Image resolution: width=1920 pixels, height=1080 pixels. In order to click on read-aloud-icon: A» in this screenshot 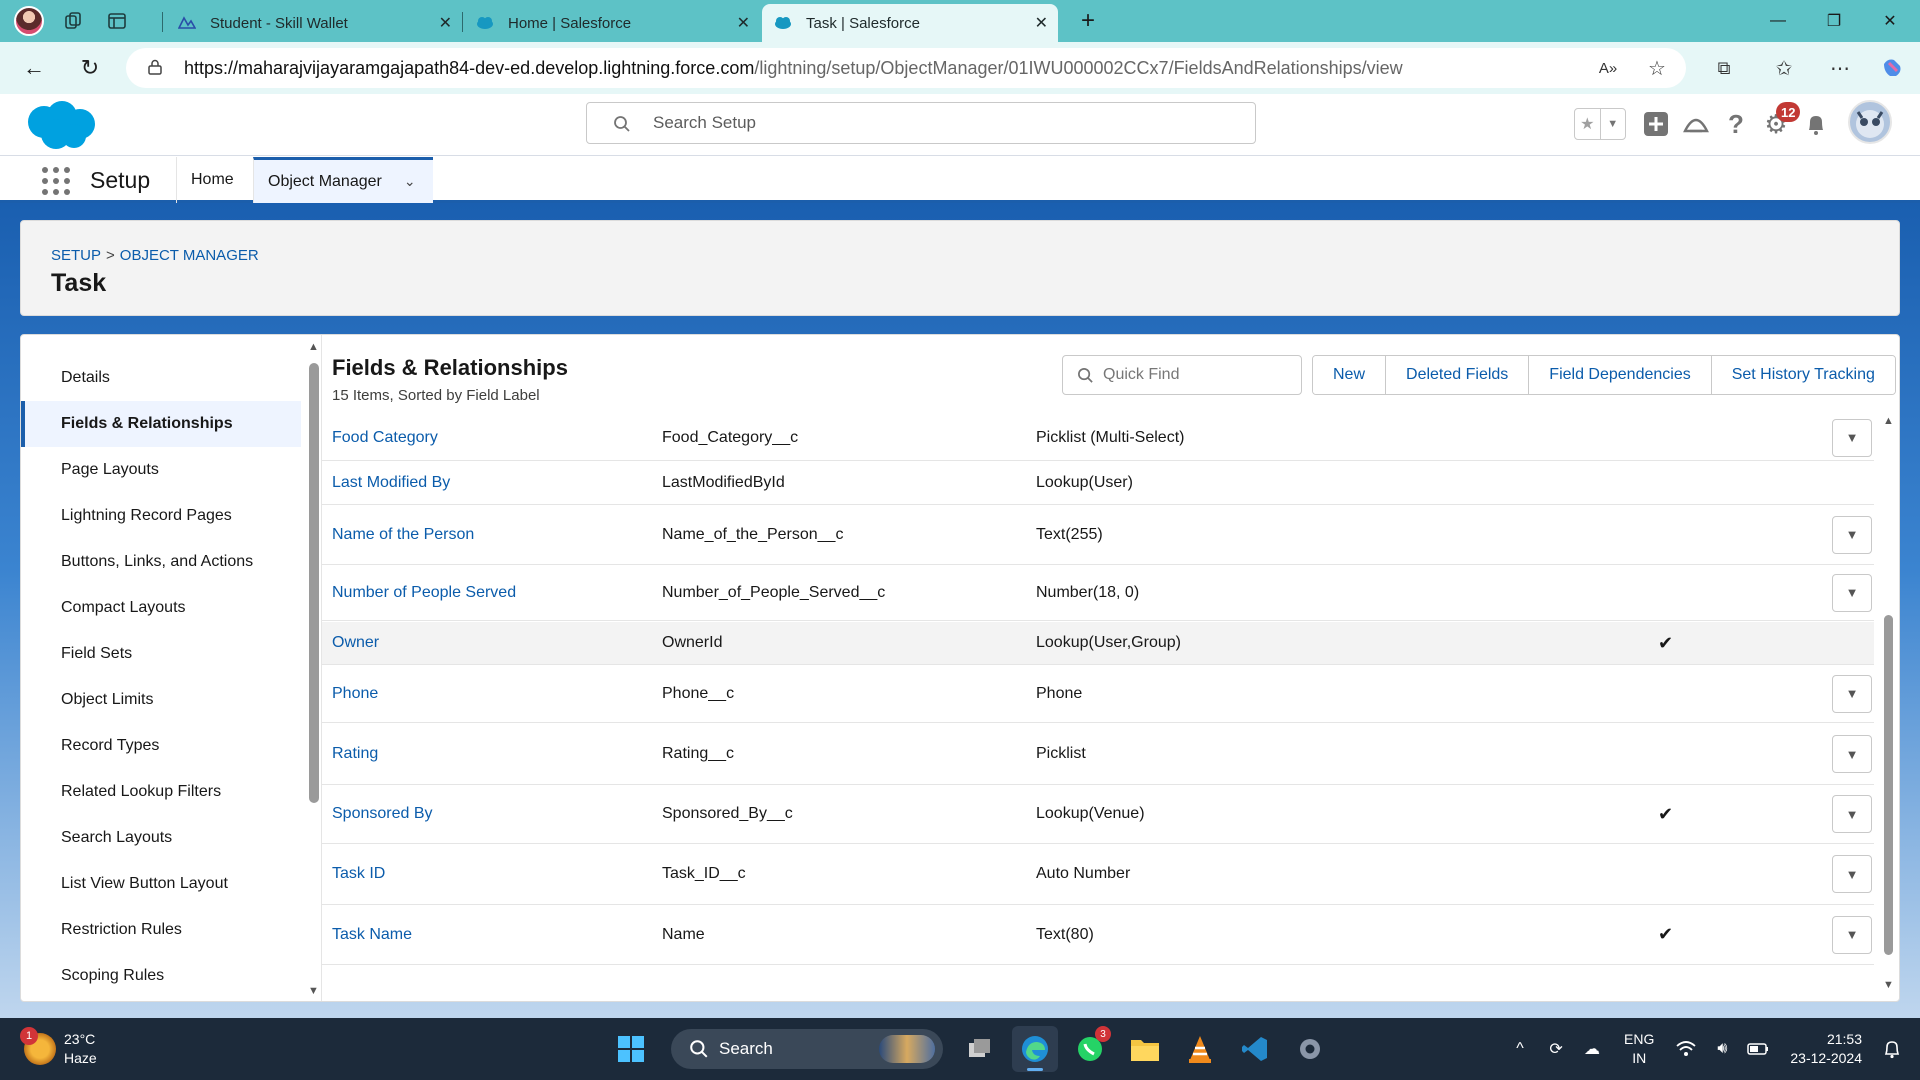, I will do `click(1608, 68)`.